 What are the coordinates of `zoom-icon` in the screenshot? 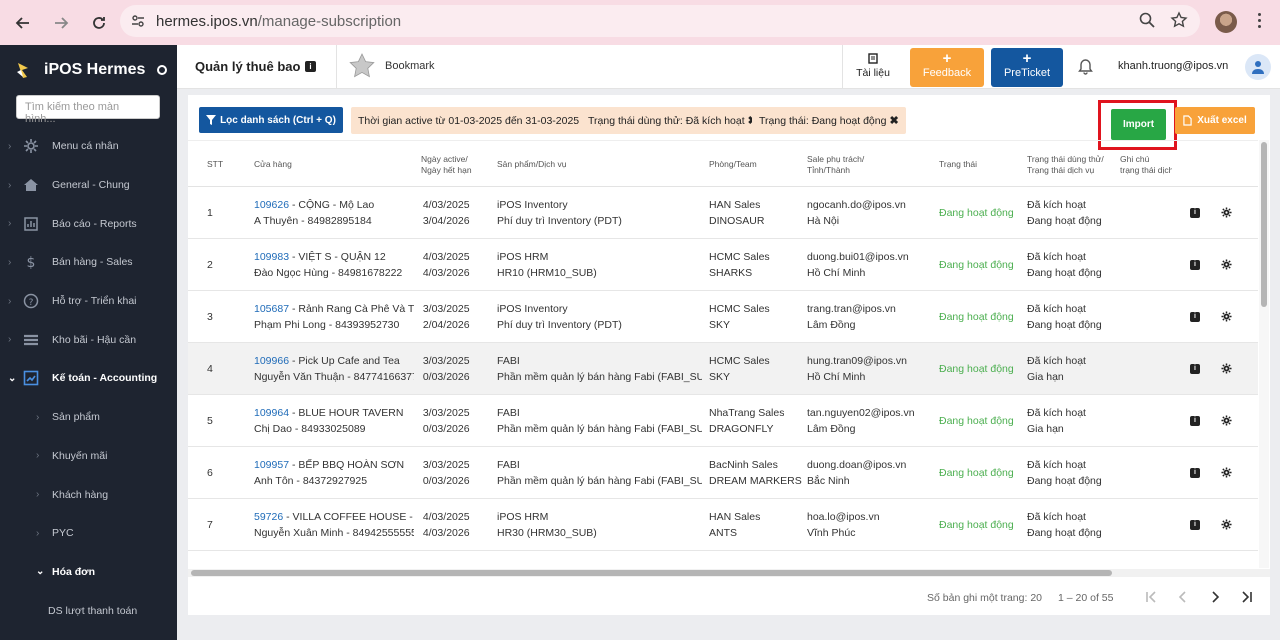 It's located at (1147, 20).